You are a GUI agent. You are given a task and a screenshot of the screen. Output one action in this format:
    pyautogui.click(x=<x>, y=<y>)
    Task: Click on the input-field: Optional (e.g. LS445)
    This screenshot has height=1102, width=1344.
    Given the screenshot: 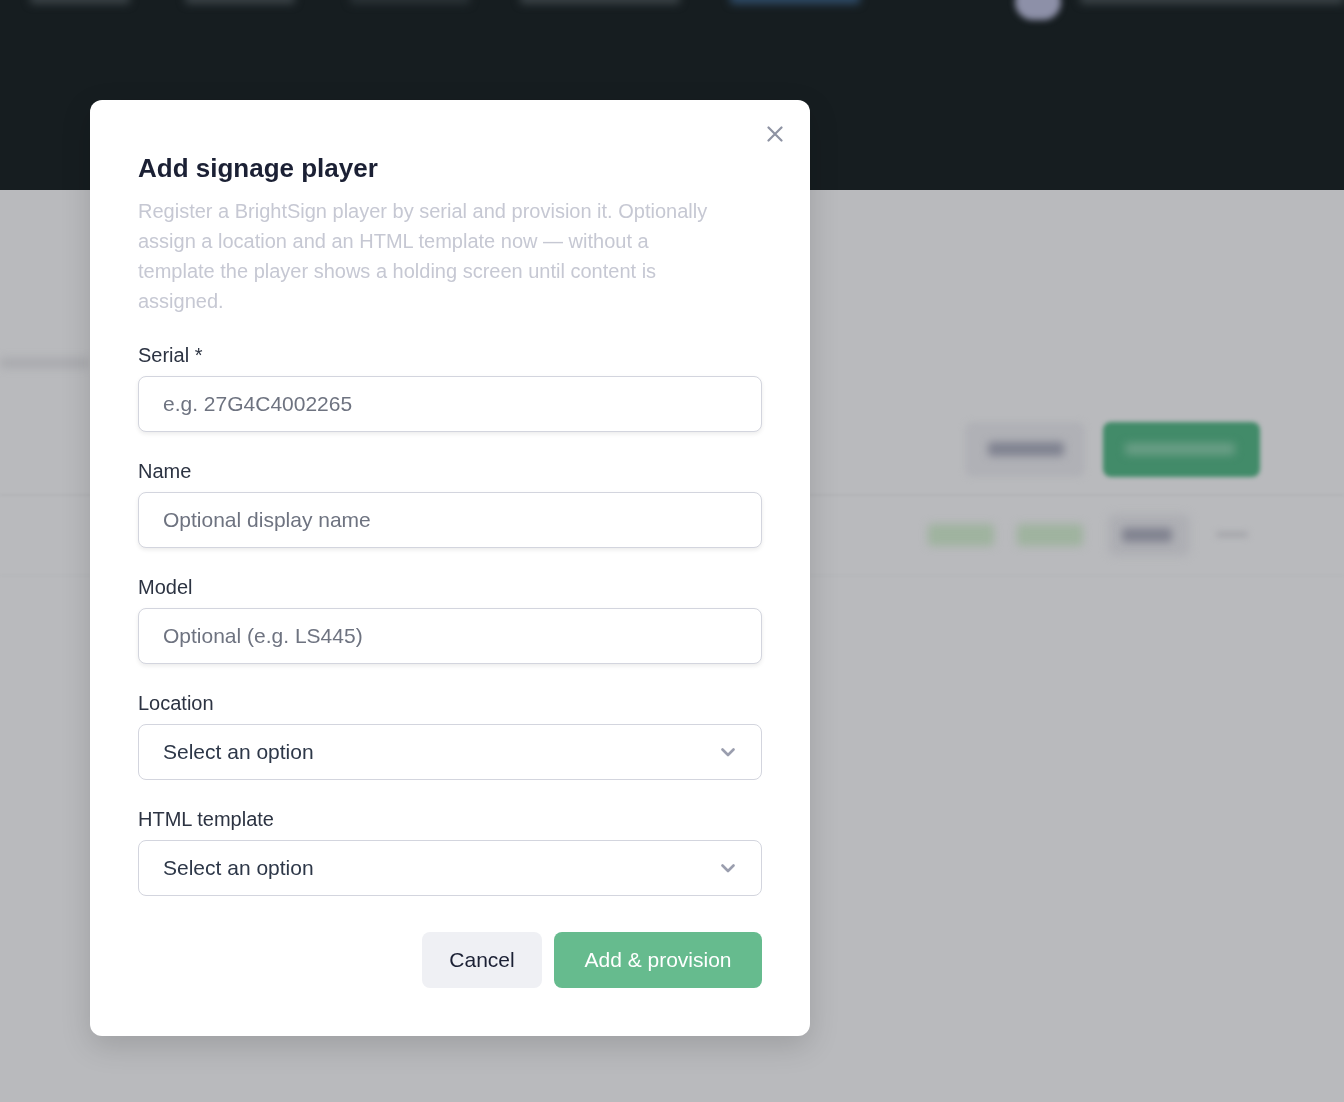 What is the action you would take?
    pyautogui.click(x=450, y=636)
    